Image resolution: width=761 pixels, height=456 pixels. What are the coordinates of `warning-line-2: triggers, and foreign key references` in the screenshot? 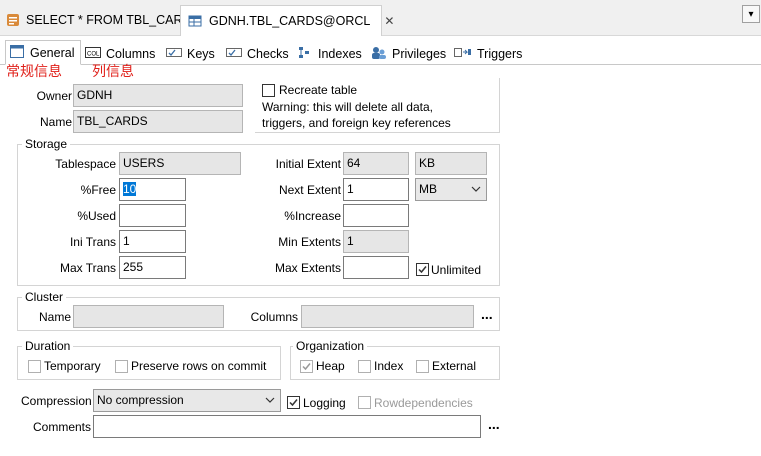 It's located at (356, 123).